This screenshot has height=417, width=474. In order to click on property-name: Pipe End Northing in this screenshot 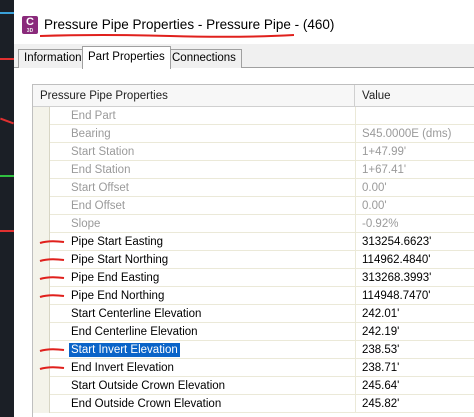, I will do `click(118, 296)`.